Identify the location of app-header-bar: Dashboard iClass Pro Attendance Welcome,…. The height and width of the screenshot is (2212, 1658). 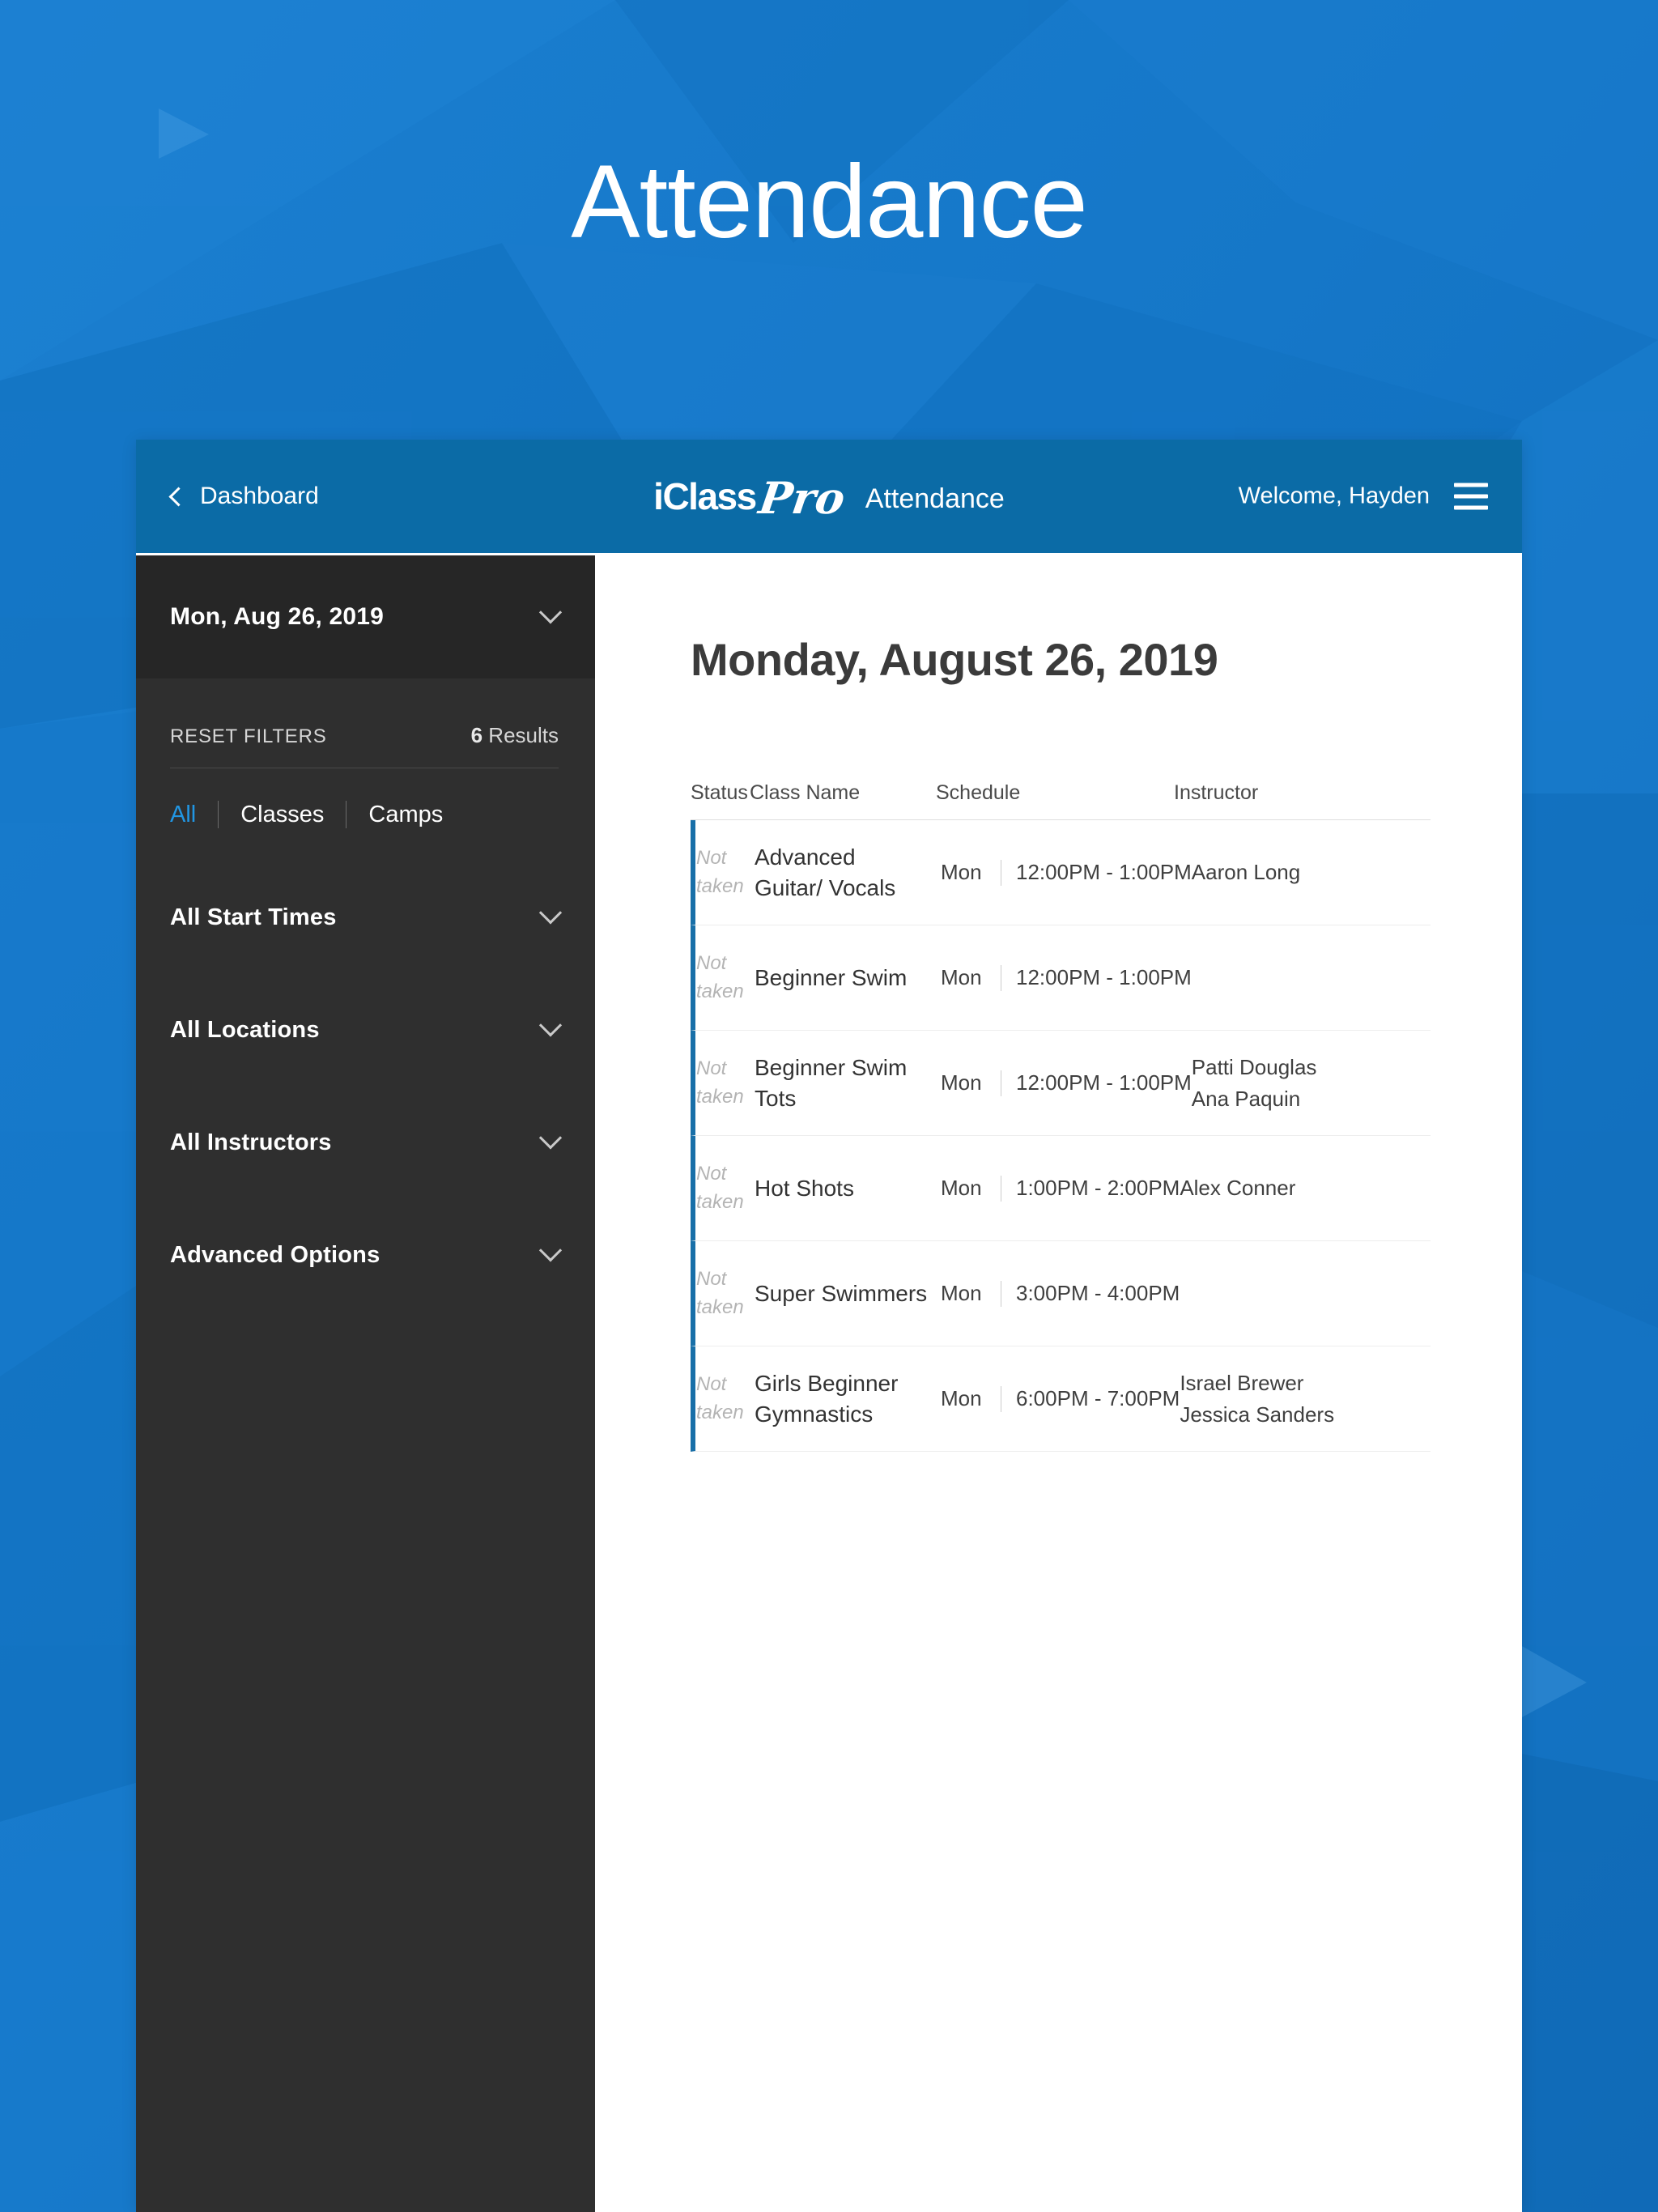
(829, 497).